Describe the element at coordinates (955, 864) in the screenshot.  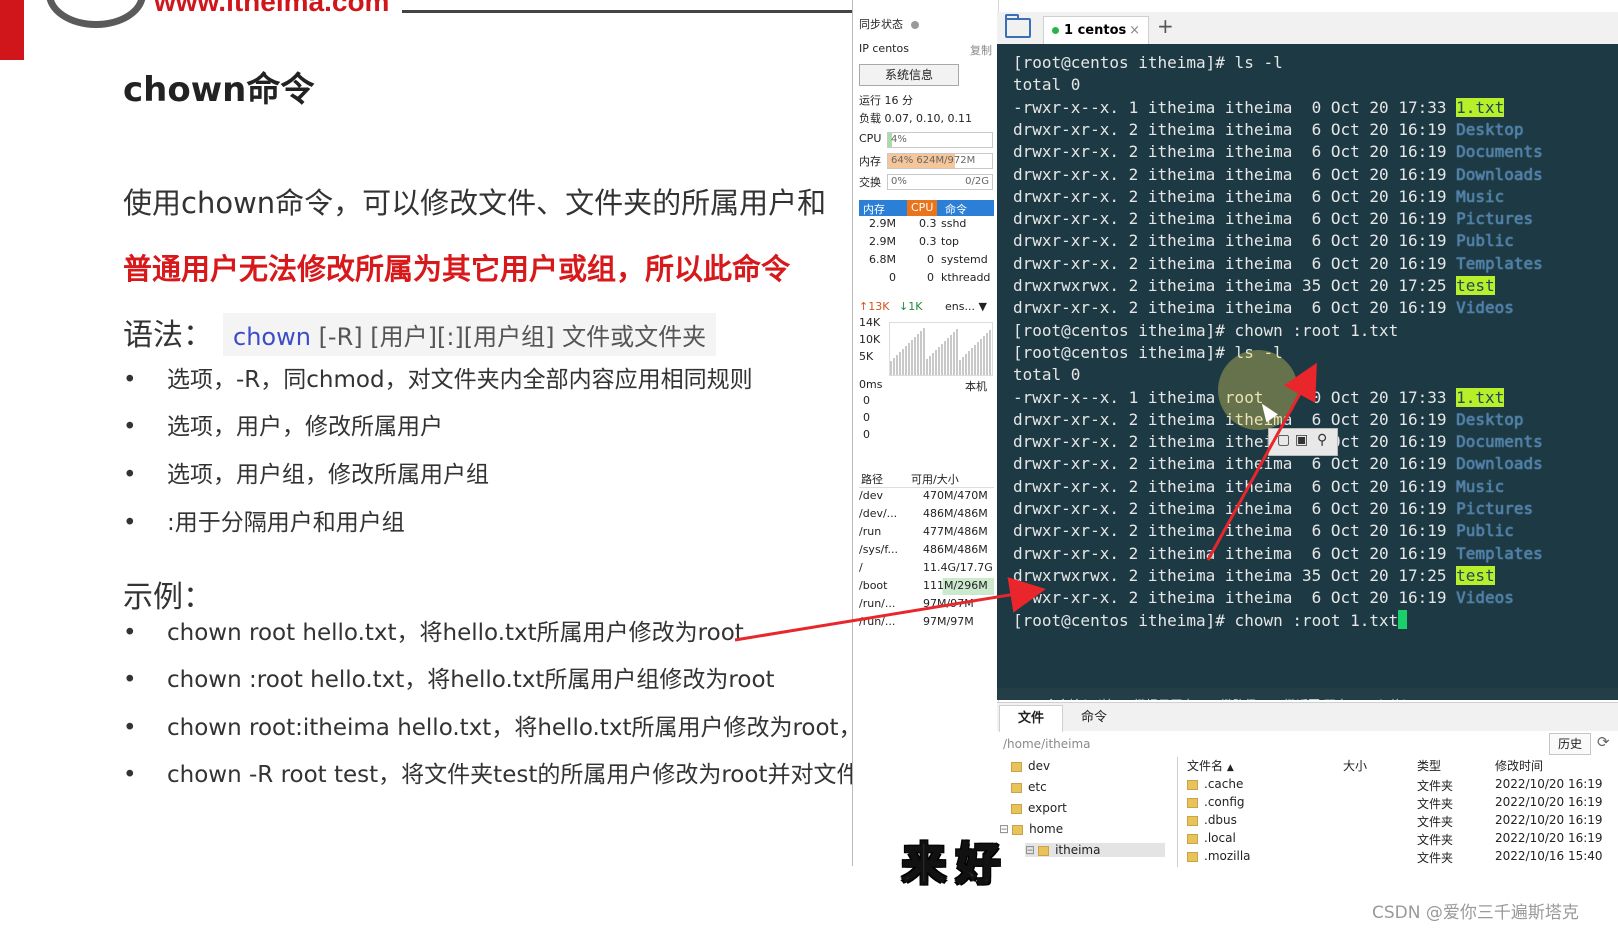
I see `video-subtitle: 来好` at that location.